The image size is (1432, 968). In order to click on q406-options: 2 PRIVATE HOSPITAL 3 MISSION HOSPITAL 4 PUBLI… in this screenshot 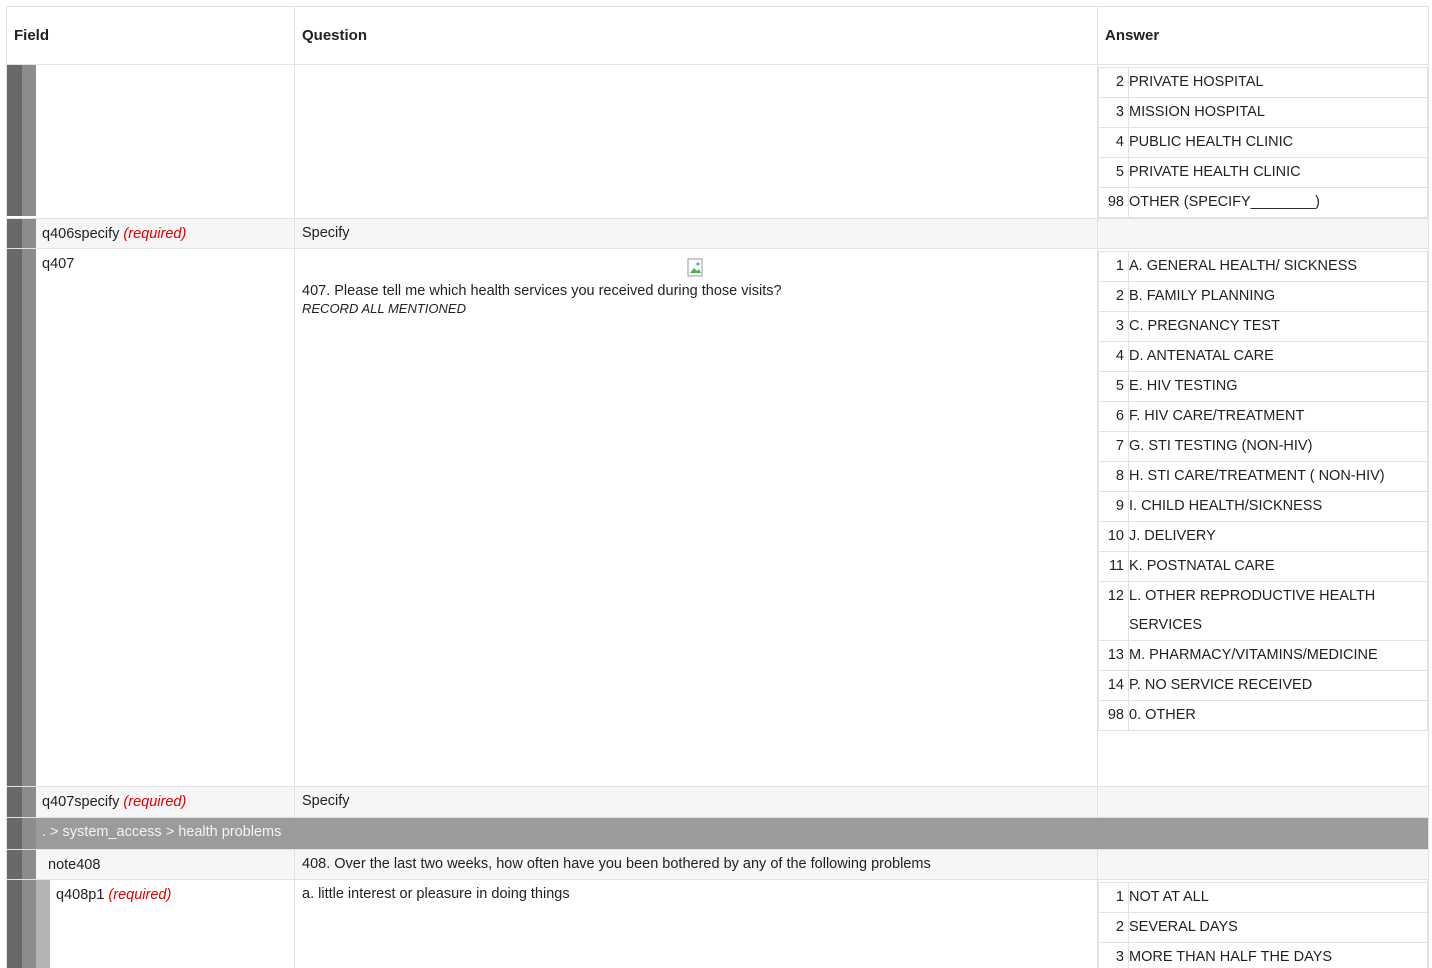, I will do `click(1263, 142)`.